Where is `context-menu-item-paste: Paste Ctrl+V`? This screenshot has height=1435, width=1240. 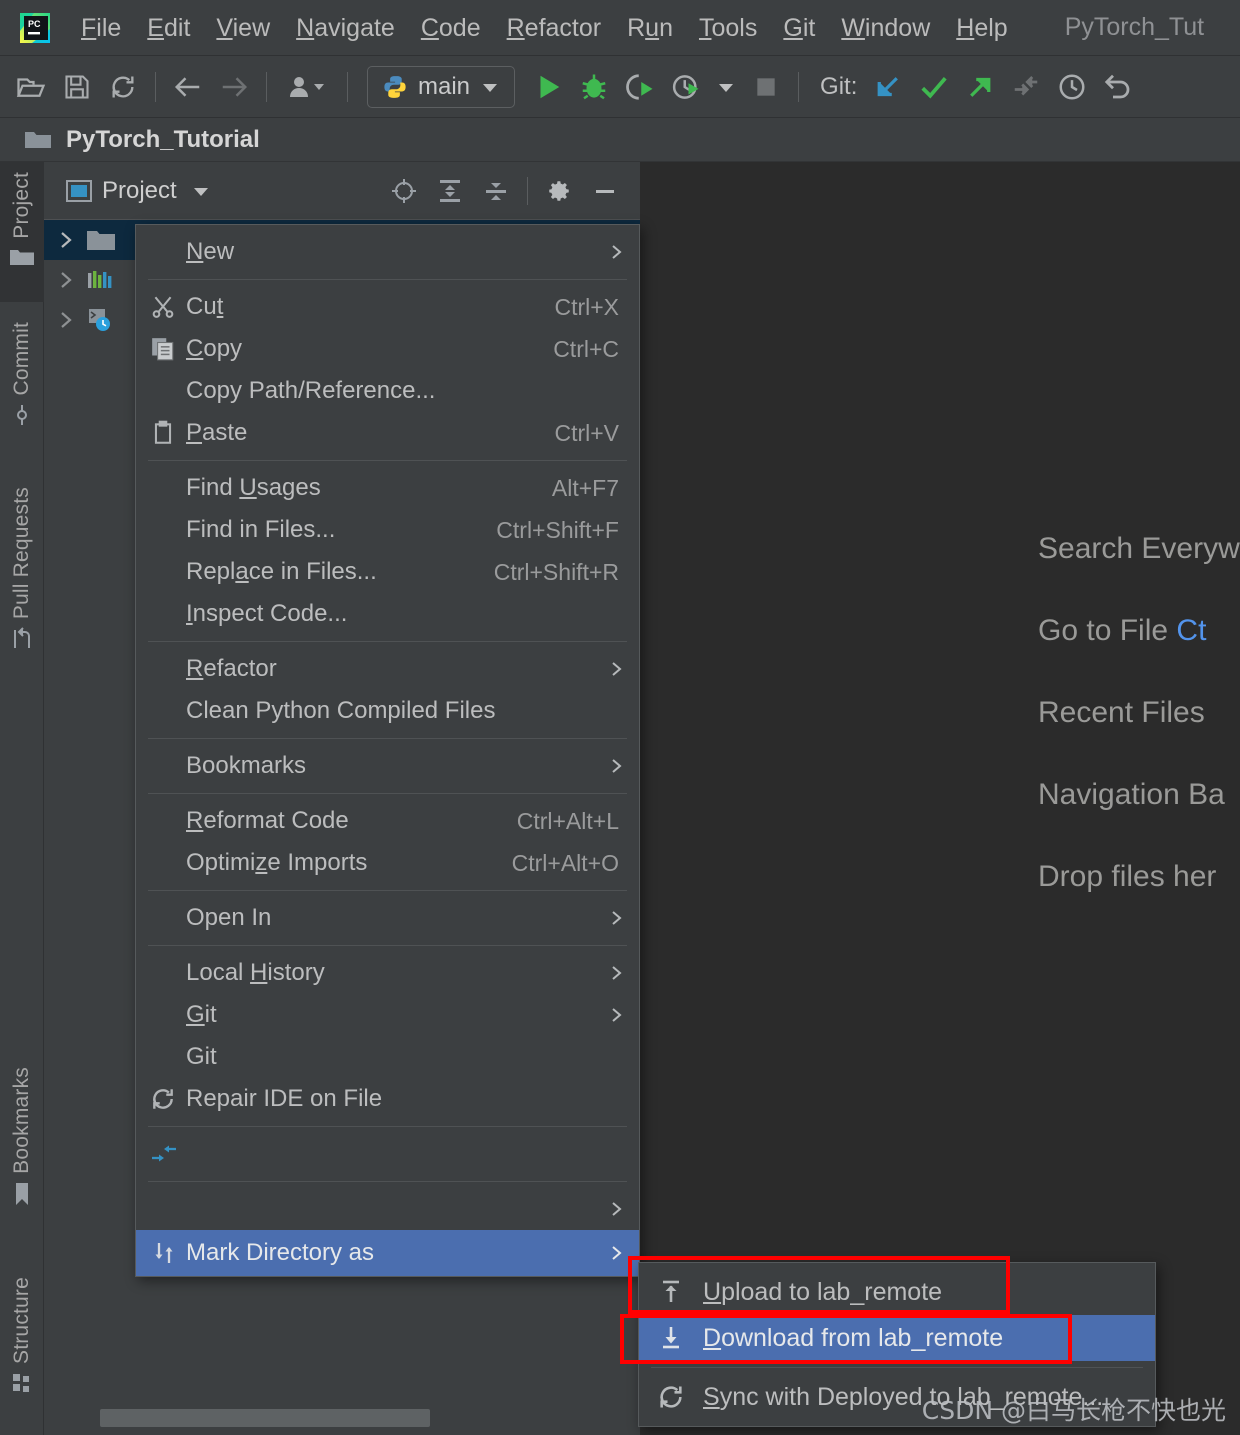 context-menu-item-paste: Paste Ctrl+V is located at coordinates (387, 433).